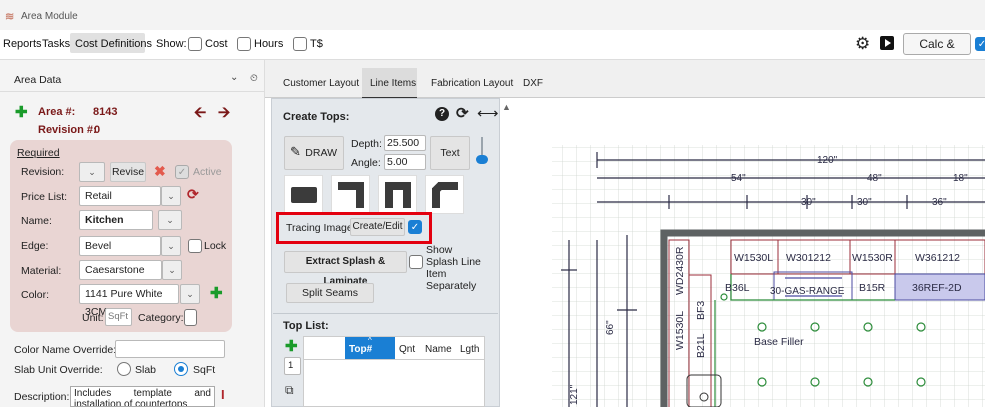 The width and height of the screenshot is (985, 407). I want to click on add-top-icon: ✚, so click(291, 346).